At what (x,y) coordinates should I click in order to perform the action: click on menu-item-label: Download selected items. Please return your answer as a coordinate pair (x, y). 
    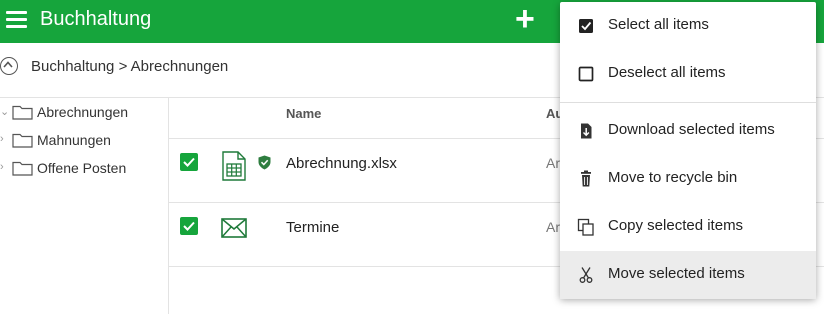
    Looking at the image, I should click on (691, 129).